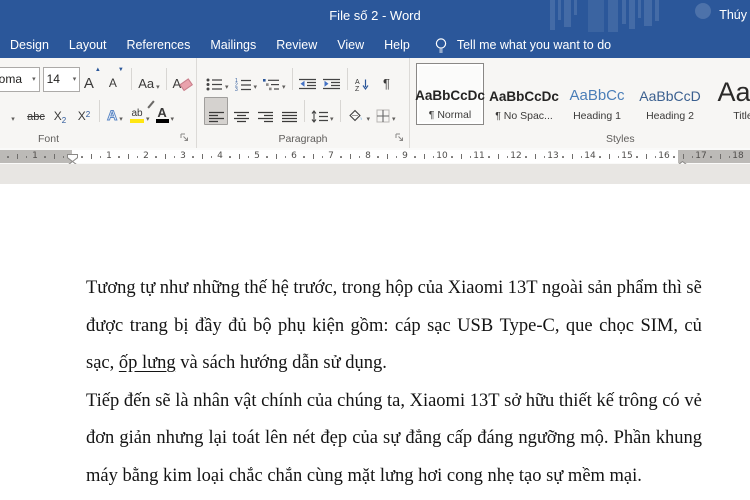 The width and height of the screenshot is (750, 500). I want to click on style-preview: AaB, so click(733, 92).